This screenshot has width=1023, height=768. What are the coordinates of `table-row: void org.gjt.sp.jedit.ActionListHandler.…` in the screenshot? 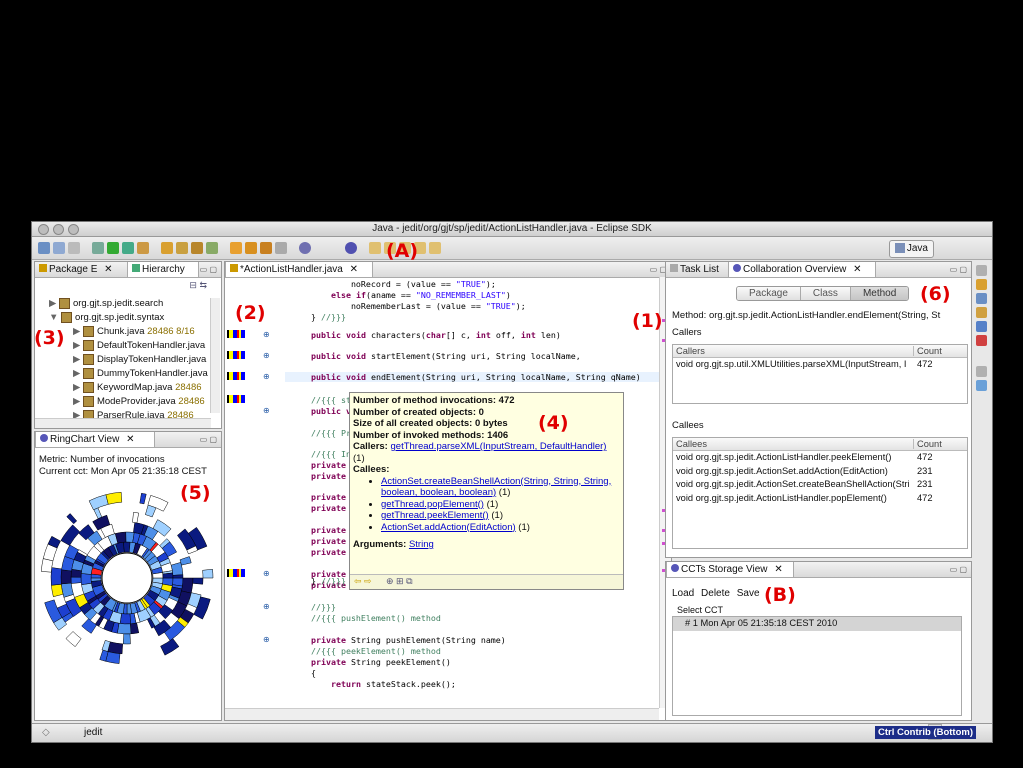 It's located at (820, 499).